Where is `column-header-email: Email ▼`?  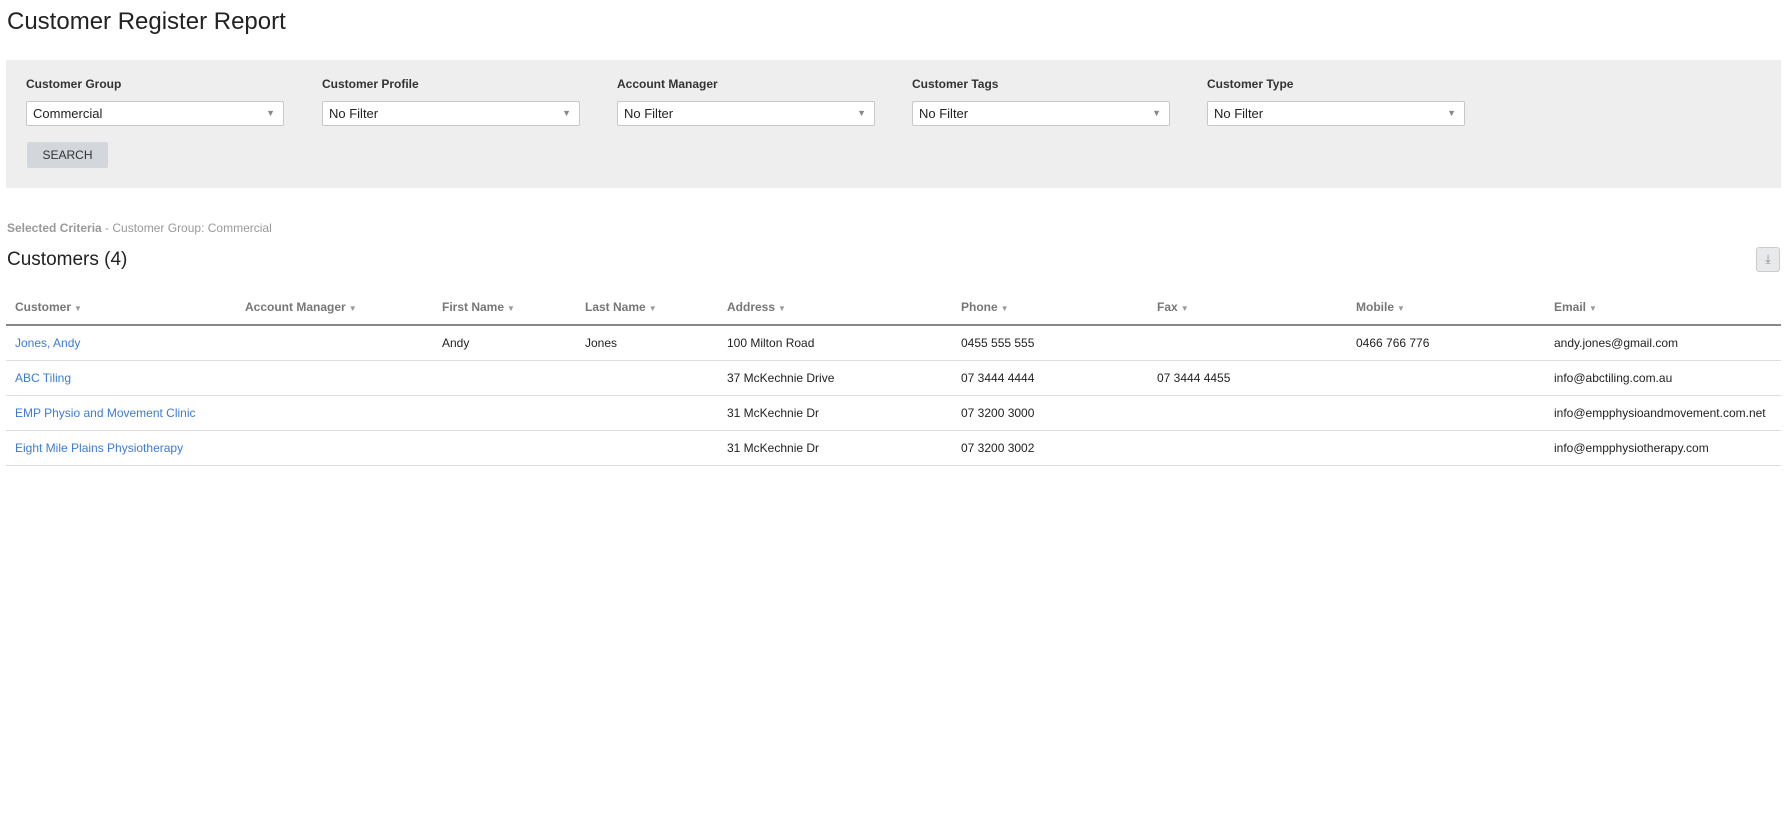
column-header-email: Email ▼ is located at coordinates (1663, 308).